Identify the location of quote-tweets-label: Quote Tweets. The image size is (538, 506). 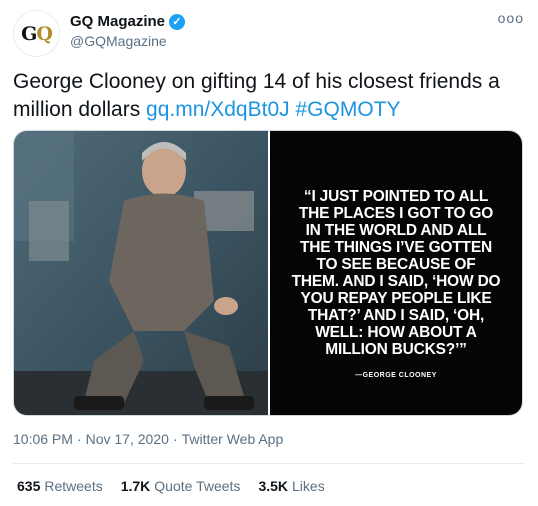
(197, 486).